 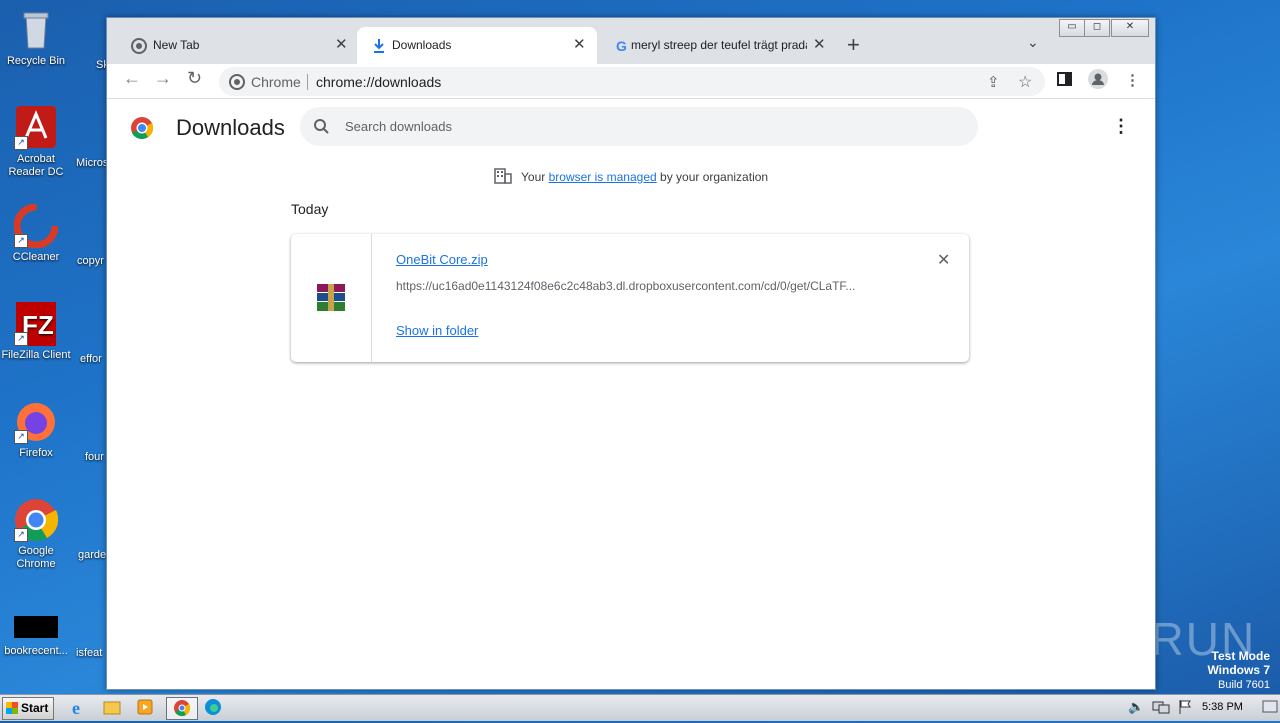 I want to click on network-icon, so click(x=1161, y=709).